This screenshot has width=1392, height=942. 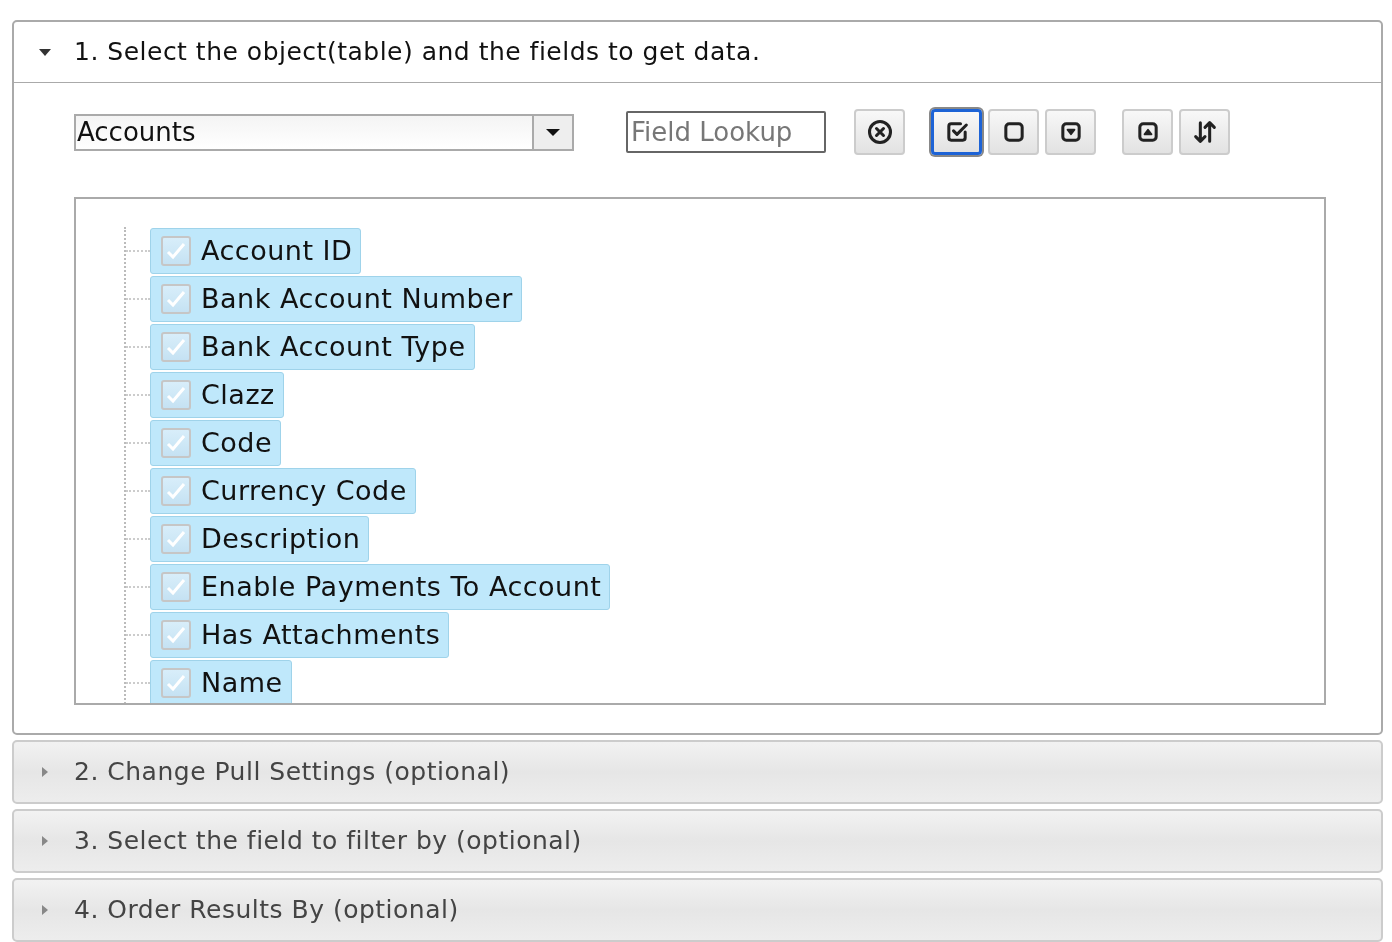 I want to click on uncheck-all-button, so click(x=1013, y=132).